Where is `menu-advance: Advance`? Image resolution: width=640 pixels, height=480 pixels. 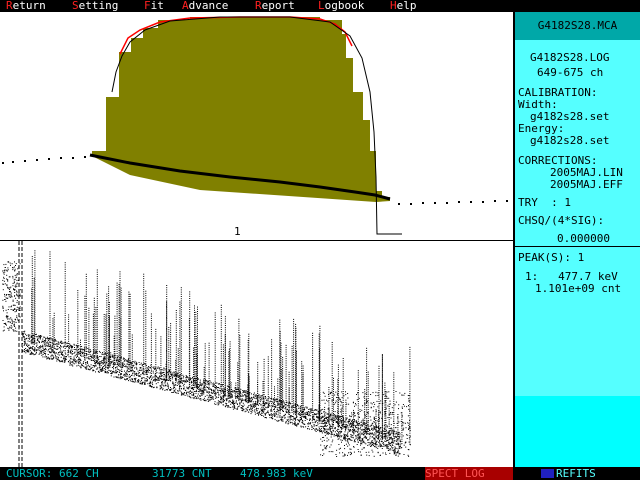 menu-advance: Advance is located at coordinates (205, 6).